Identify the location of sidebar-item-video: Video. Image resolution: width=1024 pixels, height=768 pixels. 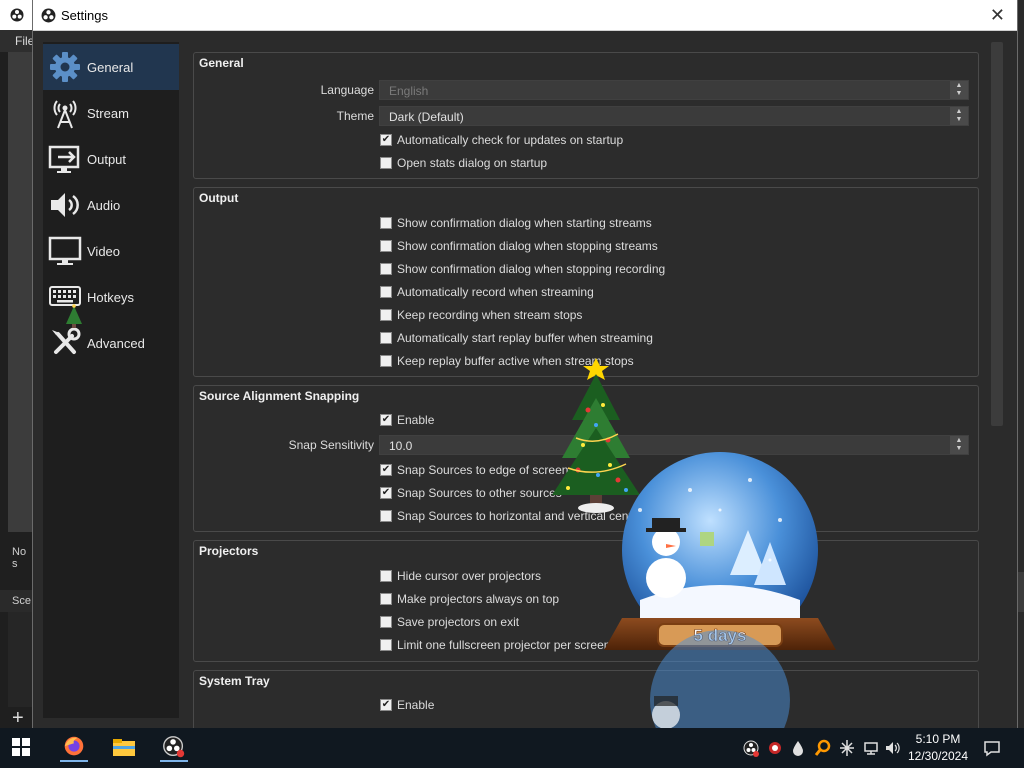
(111, 251).